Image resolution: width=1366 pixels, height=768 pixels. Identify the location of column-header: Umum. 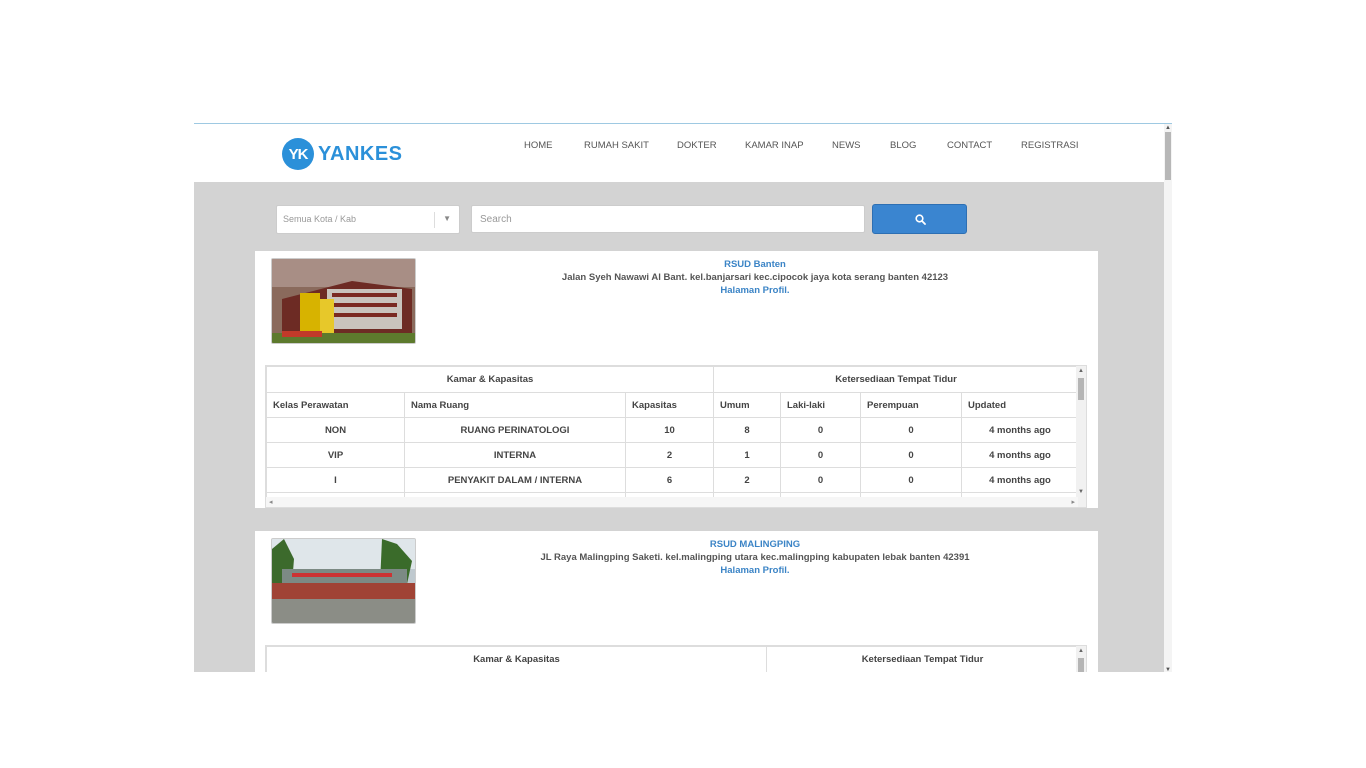
(747, 405).